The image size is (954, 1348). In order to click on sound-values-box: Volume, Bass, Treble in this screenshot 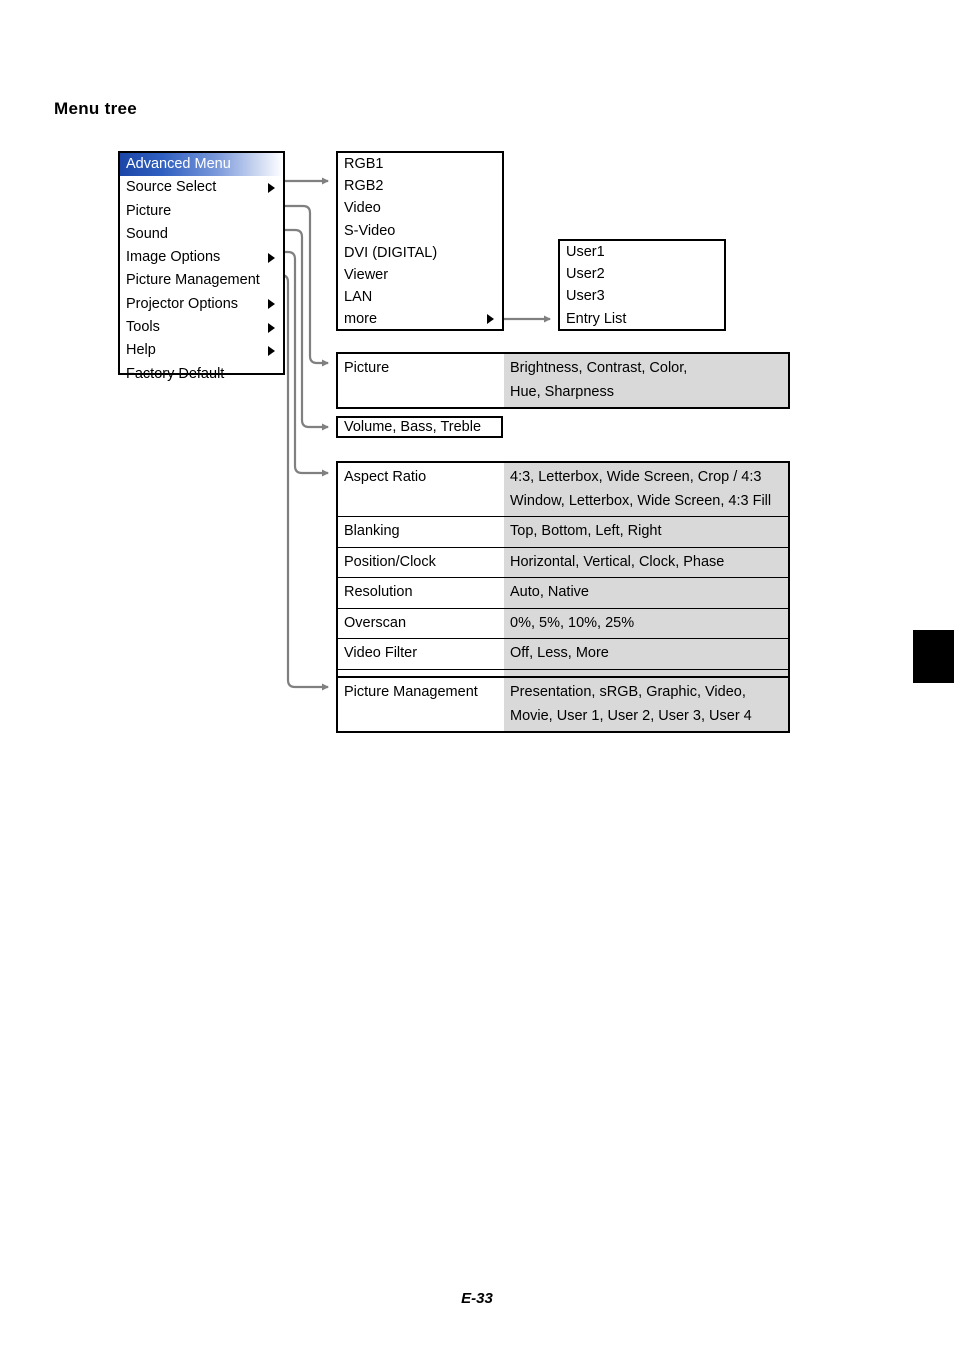, I will do `click(419, 427)`.